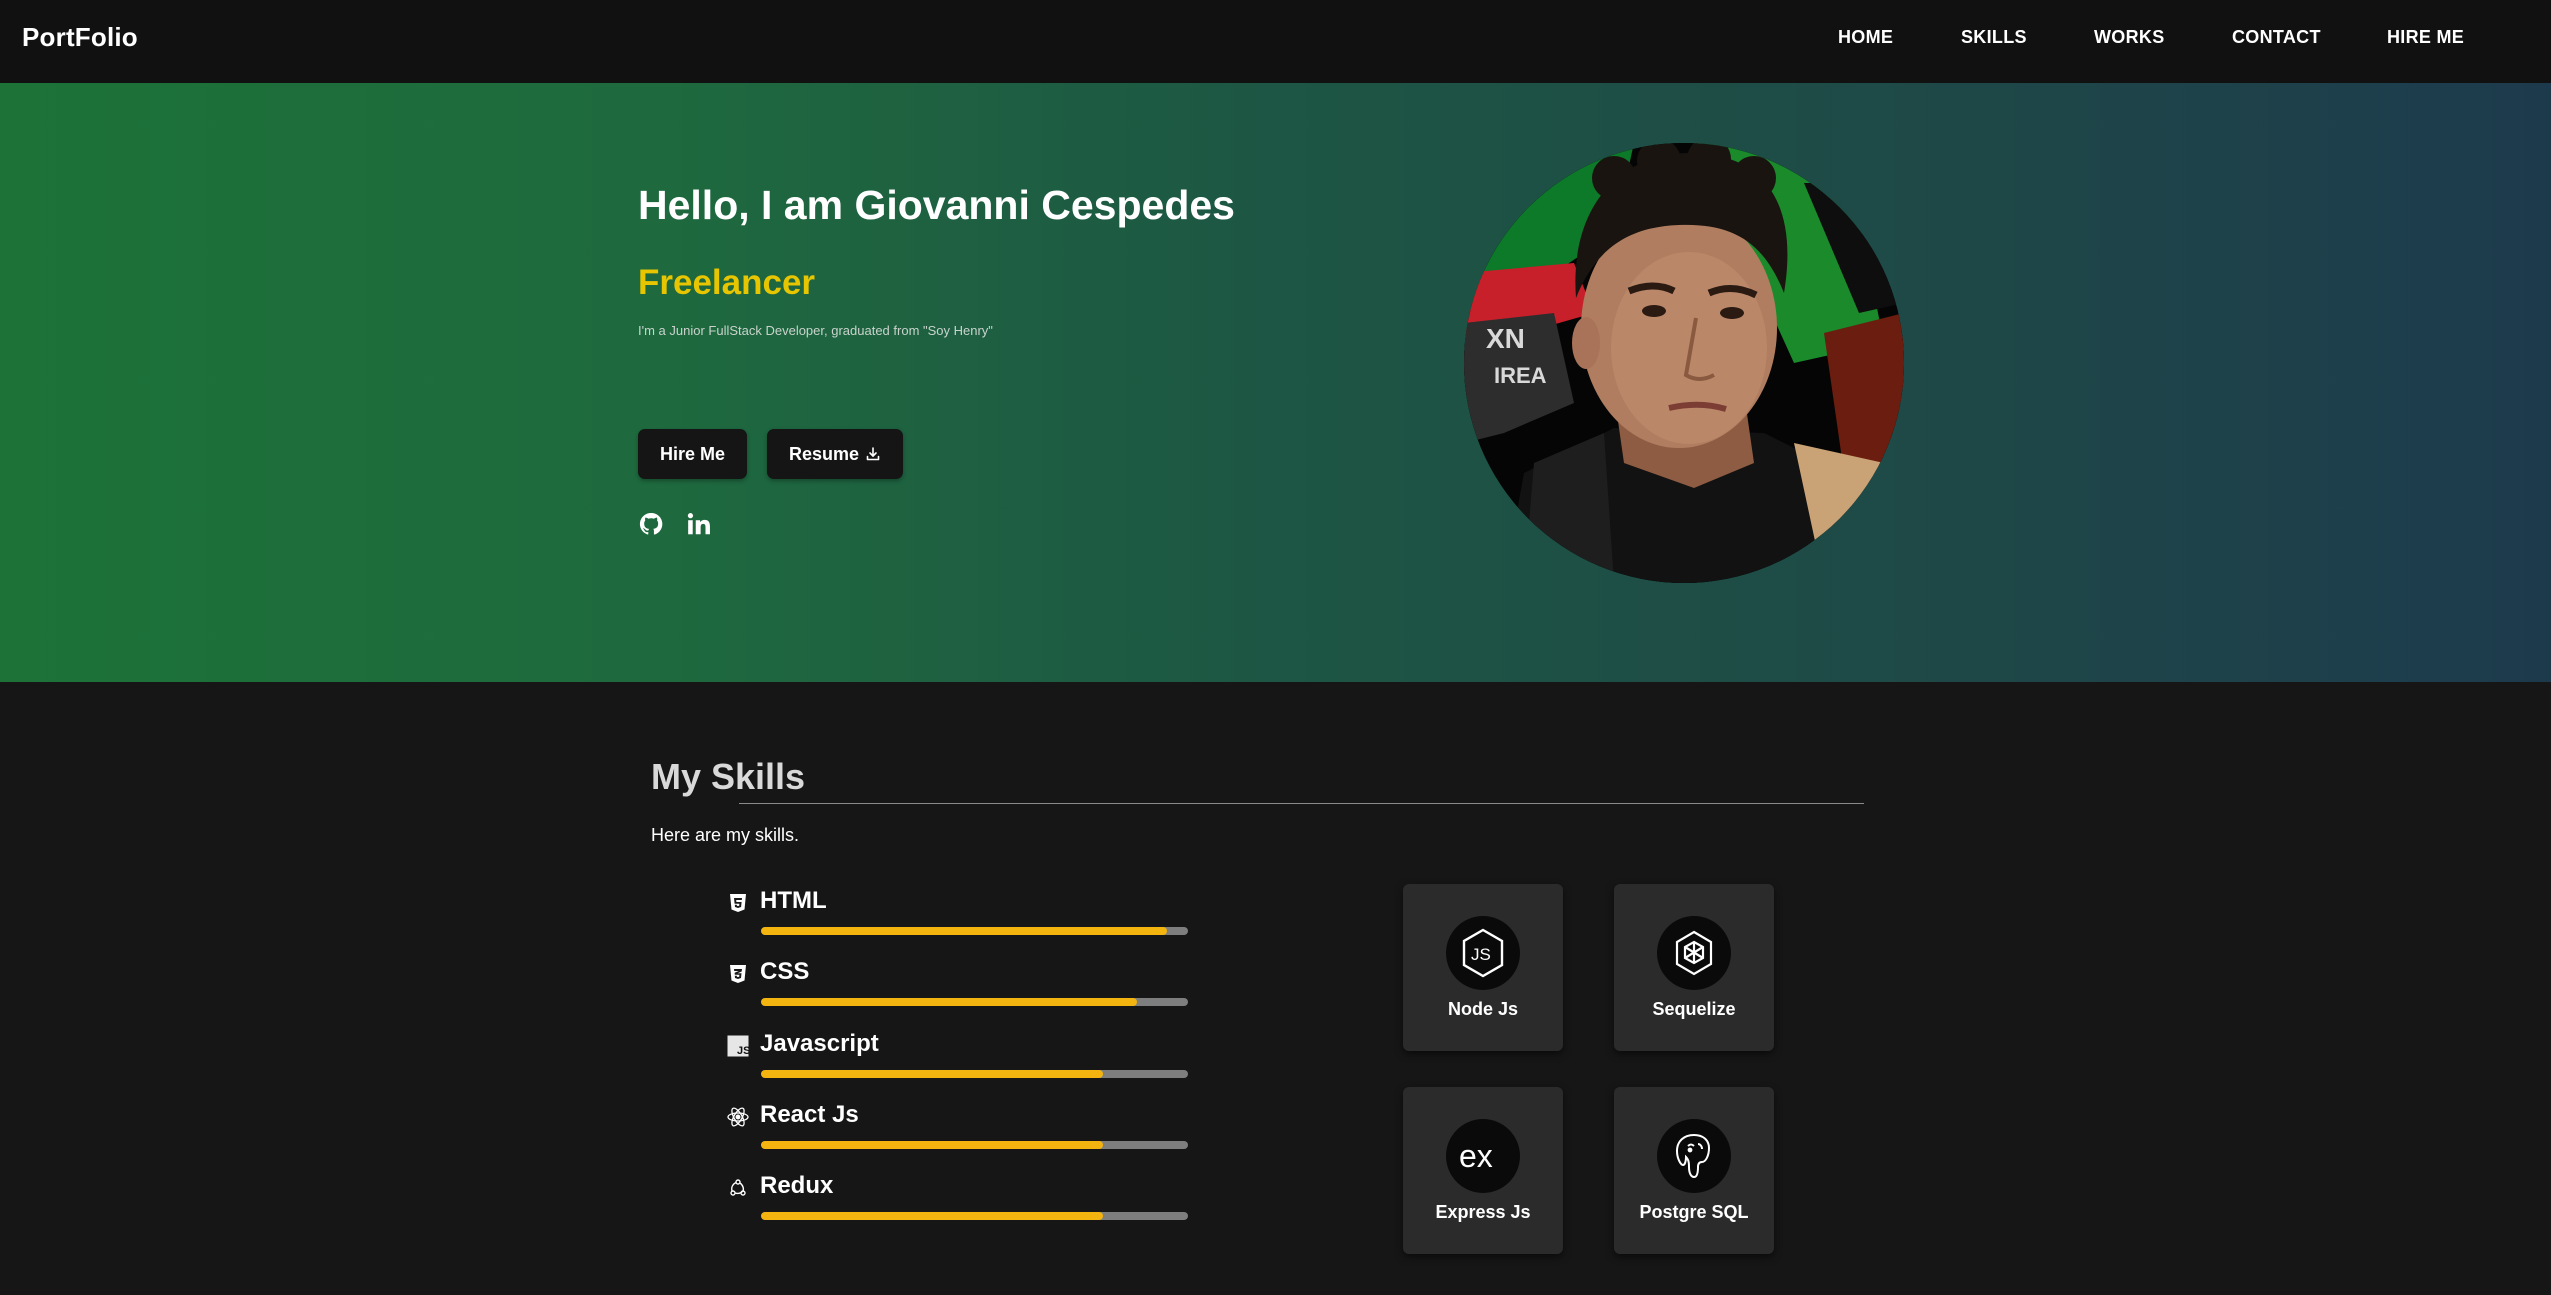 This screenshot has height=1295, width=2551. I want to click on skill-javascript: JS Javascript, so click(958, 1060).